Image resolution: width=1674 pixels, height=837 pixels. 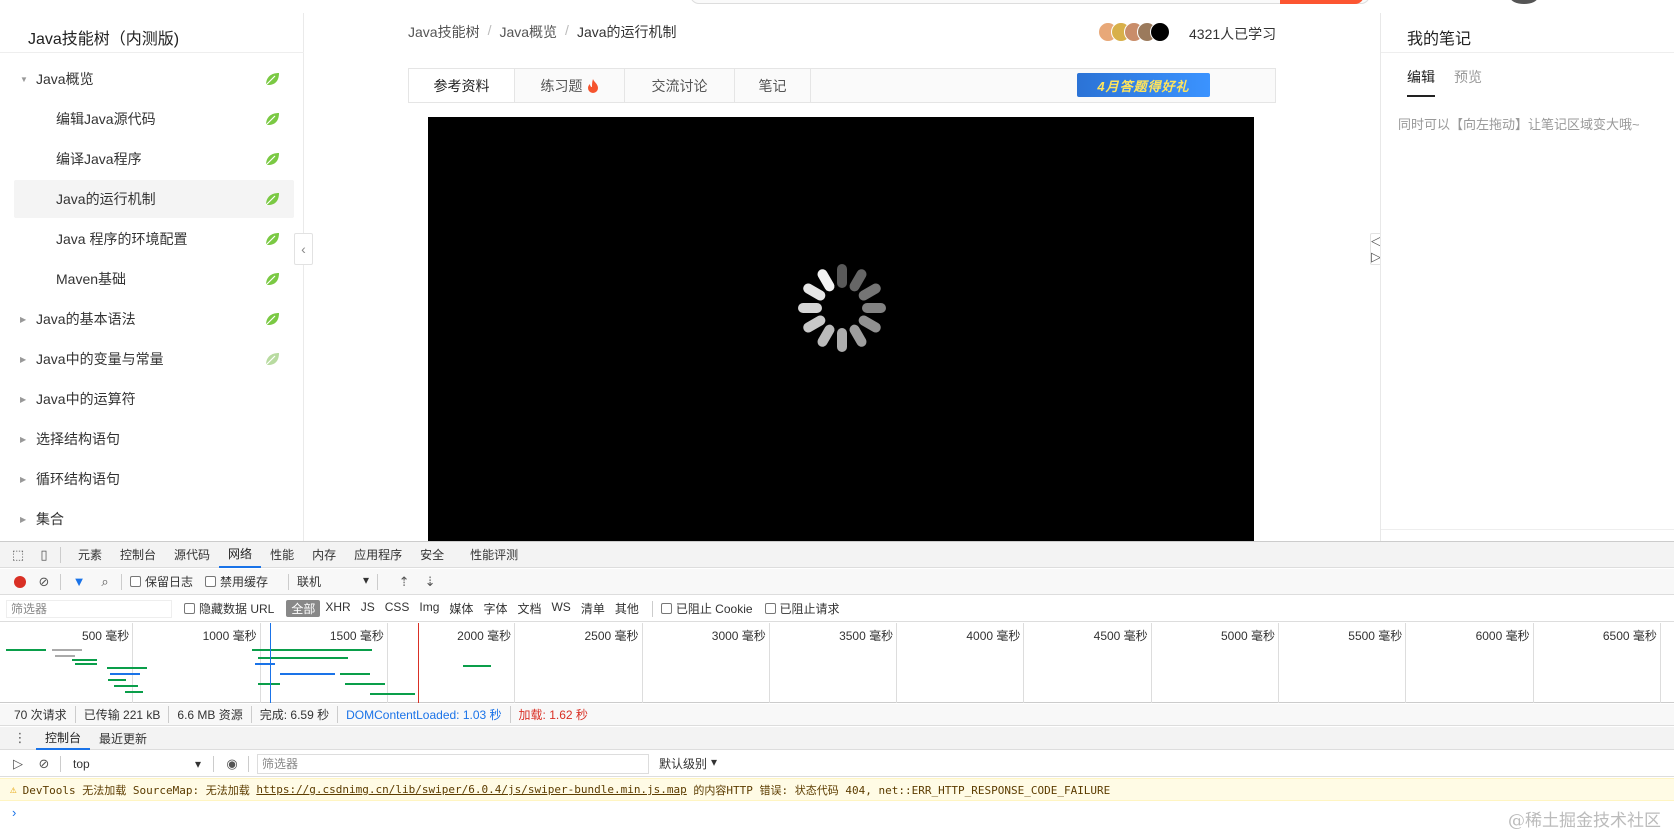 What do you see at coordinates (122, 239) in the screenshot?
I see `sidebar-item-label: Java 程序的环境配置` at bounding box center [122, 239].